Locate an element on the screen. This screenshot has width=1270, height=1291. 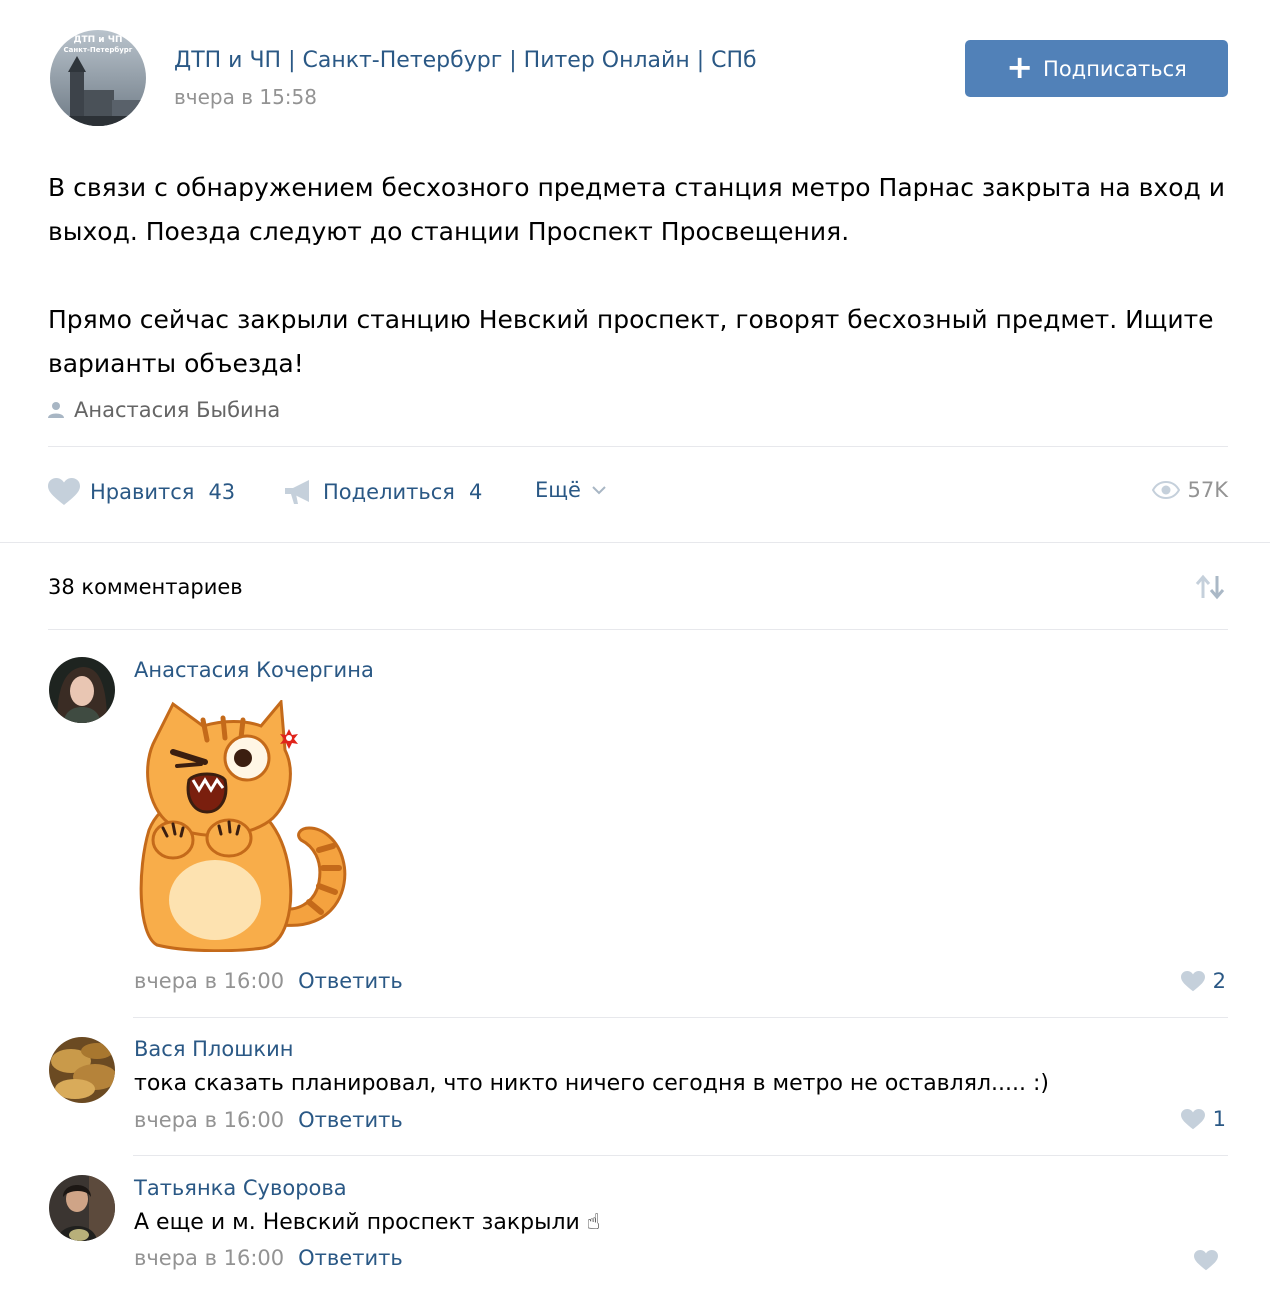
share-button: Поделиться 4 is located at coordinates (382, 492).